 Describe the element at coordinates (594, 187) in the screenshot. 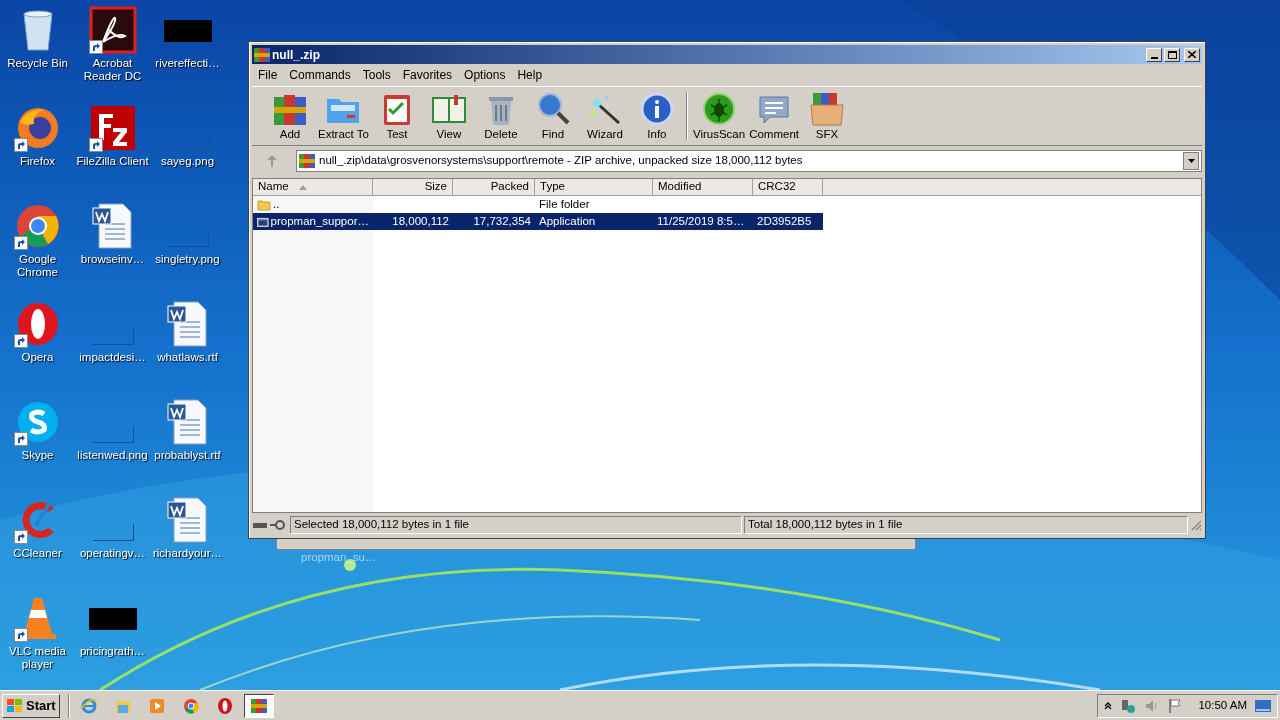

I see `column-header: Type` at that location.